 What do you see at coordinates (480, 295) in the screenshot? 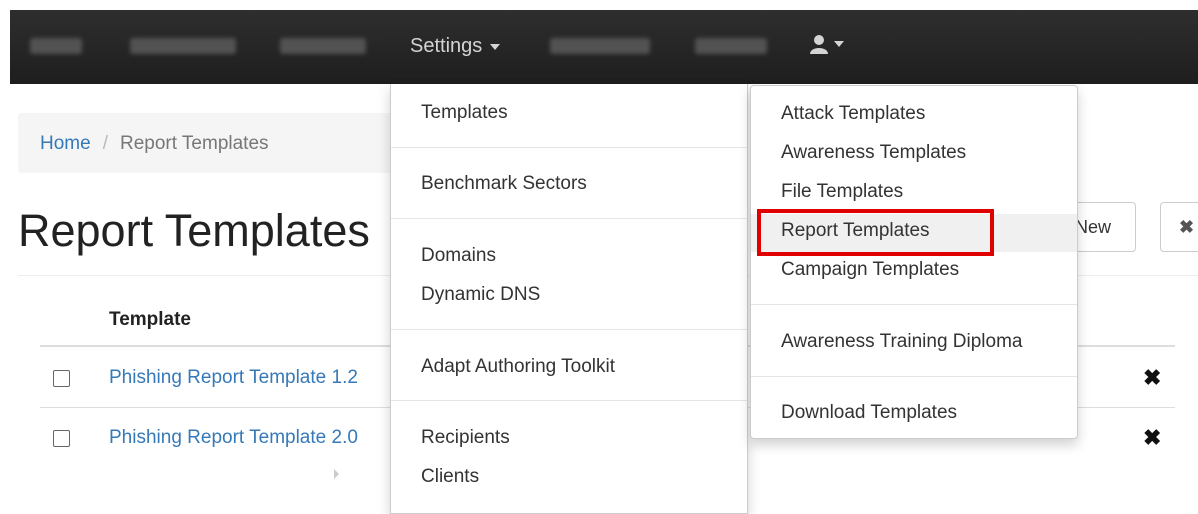
I see `menu-item-dynamic-dns: Dynamic DNS` at bounding box center [480, 295].